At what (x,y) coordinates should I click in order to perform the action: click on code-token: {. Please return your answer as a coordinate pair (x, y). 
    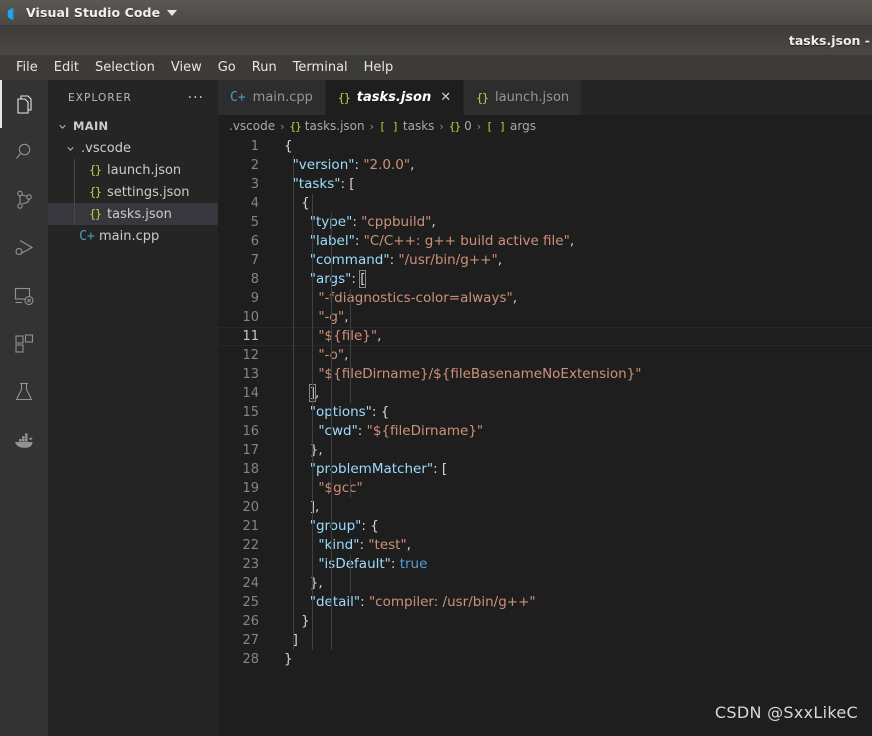
    Looking at the image, I should click on (305, 203).